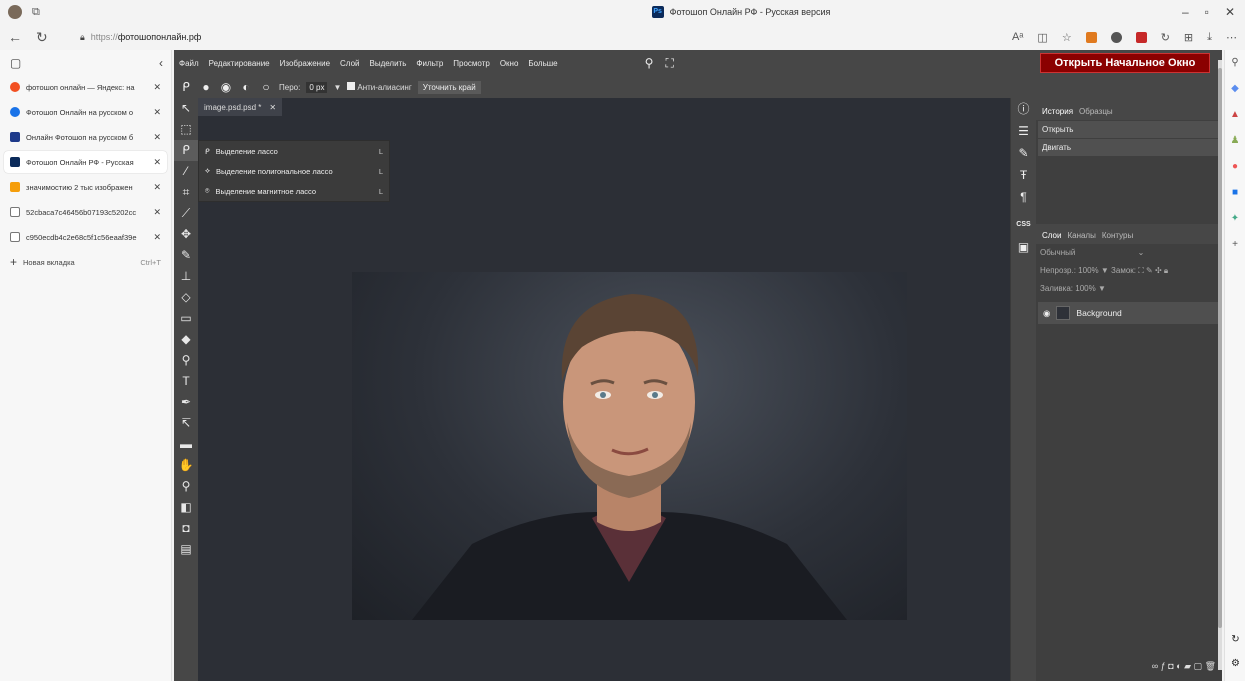 Image resolution: width=1245 pixels, height=681 pixels. What do you see at coordinates (1088, 270) in the screenshot?
I see `opacity-input: 100%` at bounding box center [1088, 270].